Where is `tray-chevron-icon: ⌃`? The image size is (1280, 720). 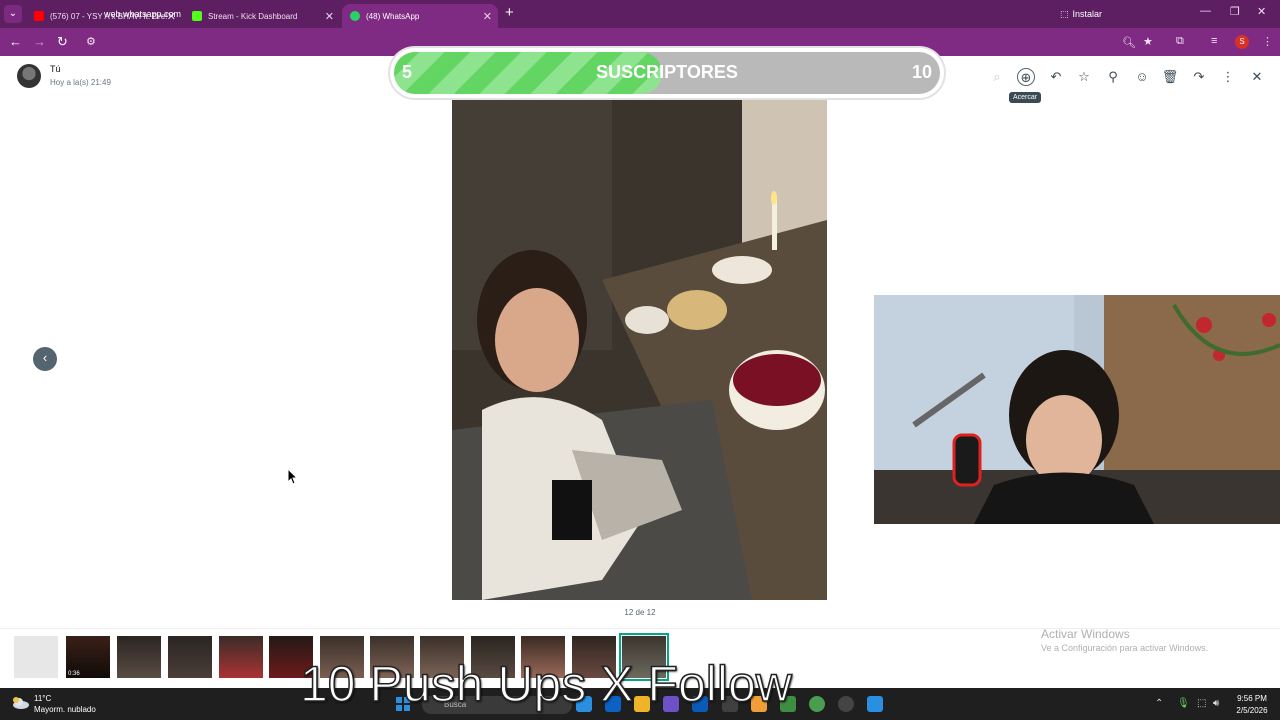 tray-chevron-icon: ⌃ is located at coordinates (1159, 703).